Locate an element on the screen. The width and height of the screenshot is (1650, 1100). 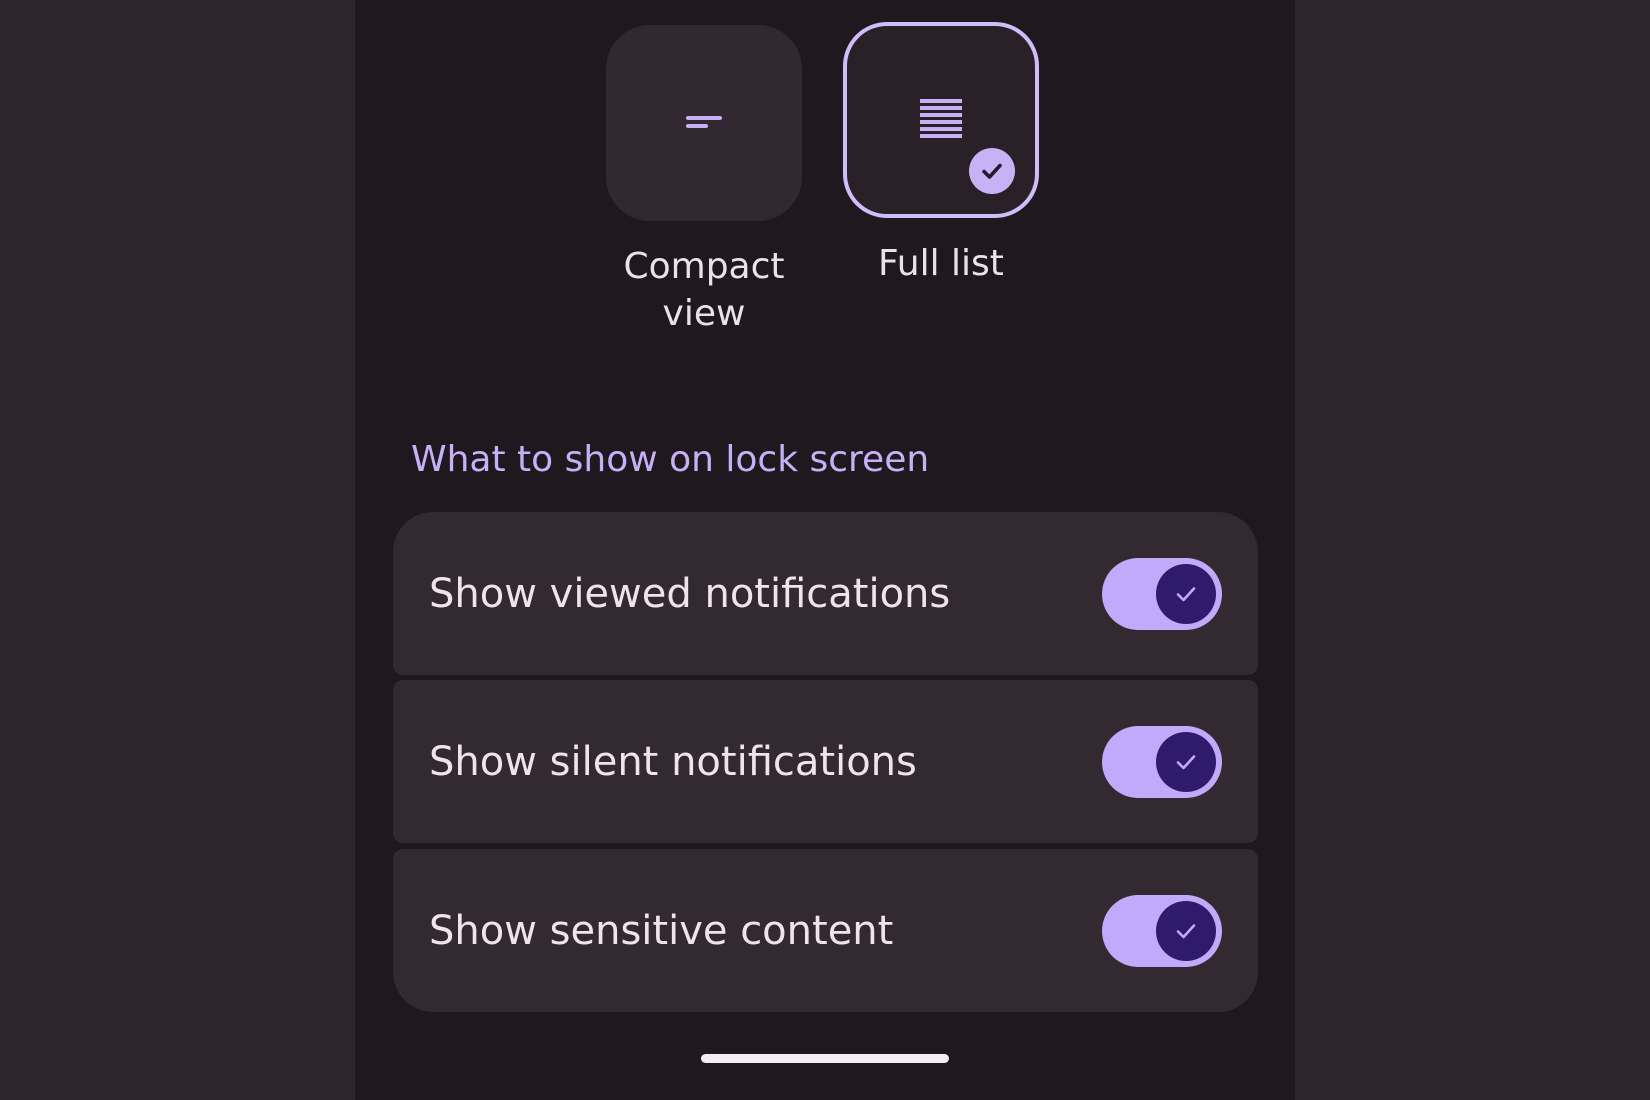
setting-row-sensitive-content: Show sensitive content is located at coordinates (825, 930).